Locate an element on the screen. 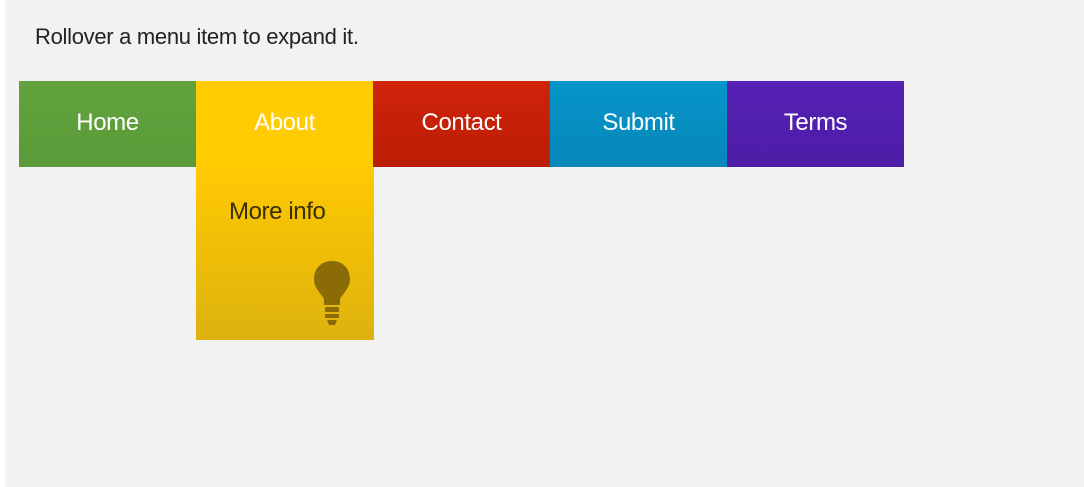  instruction-text: Rollover a menu item to expand it. is located at coordinates (197, 36).